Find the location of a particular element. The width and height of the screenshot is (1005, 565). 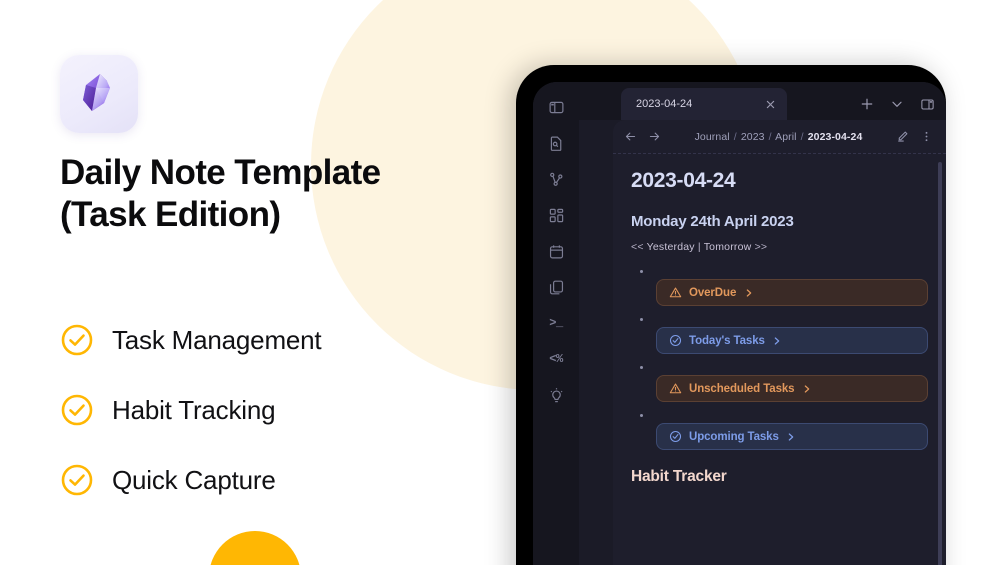

callout-row: Unscheduled Tasks is located at coordinates (779, 384).